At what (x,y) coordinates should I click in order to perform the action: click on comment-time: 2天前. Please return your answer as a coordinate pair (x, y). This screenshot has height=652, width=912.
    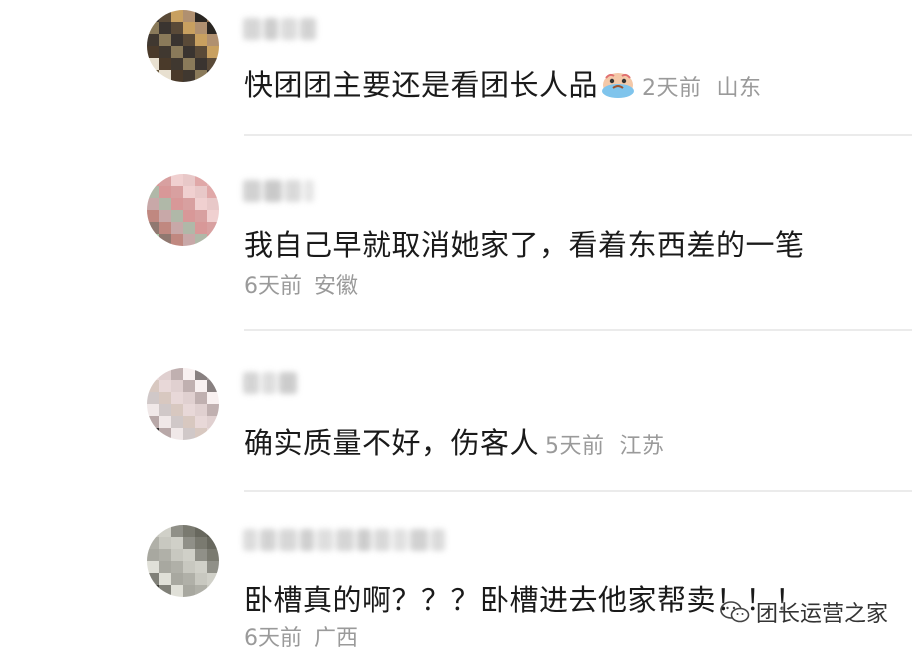
    Looking at the image, I should click on (672, 88).